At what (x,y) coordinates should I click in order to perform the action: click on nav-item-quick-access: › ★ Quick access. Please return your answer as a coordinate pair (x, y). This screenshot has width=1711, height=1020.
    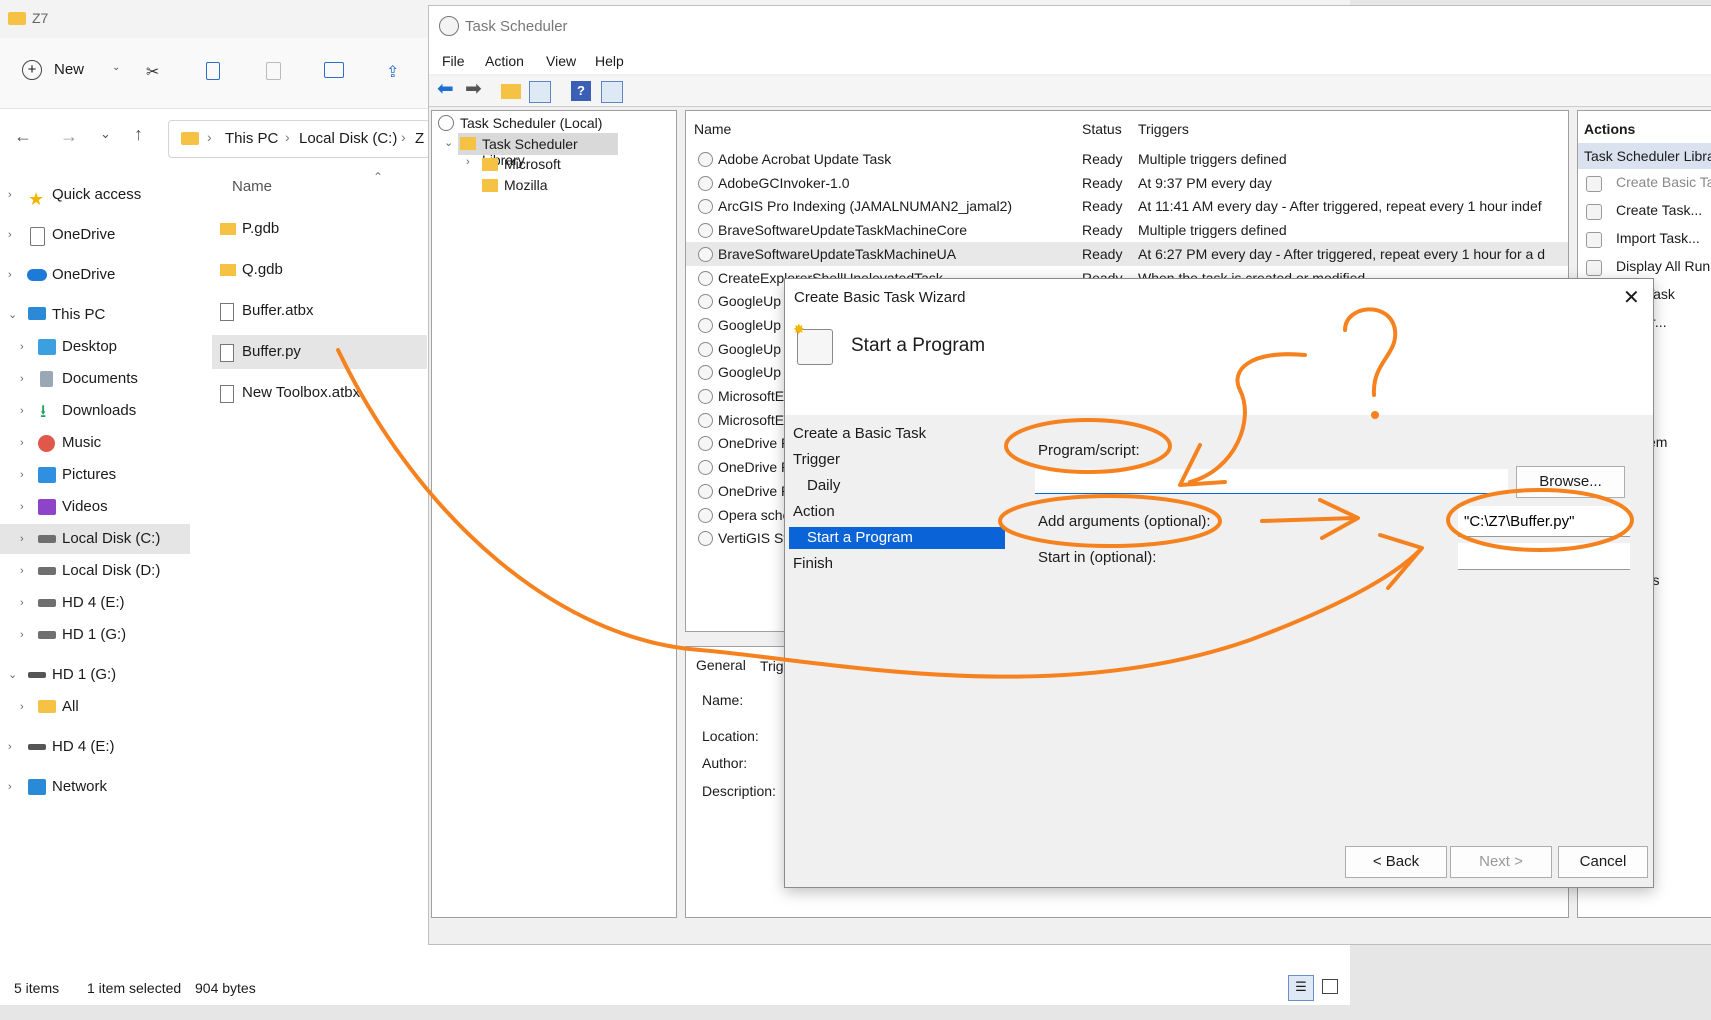
    Looking at the image, I should click on (97, 195).